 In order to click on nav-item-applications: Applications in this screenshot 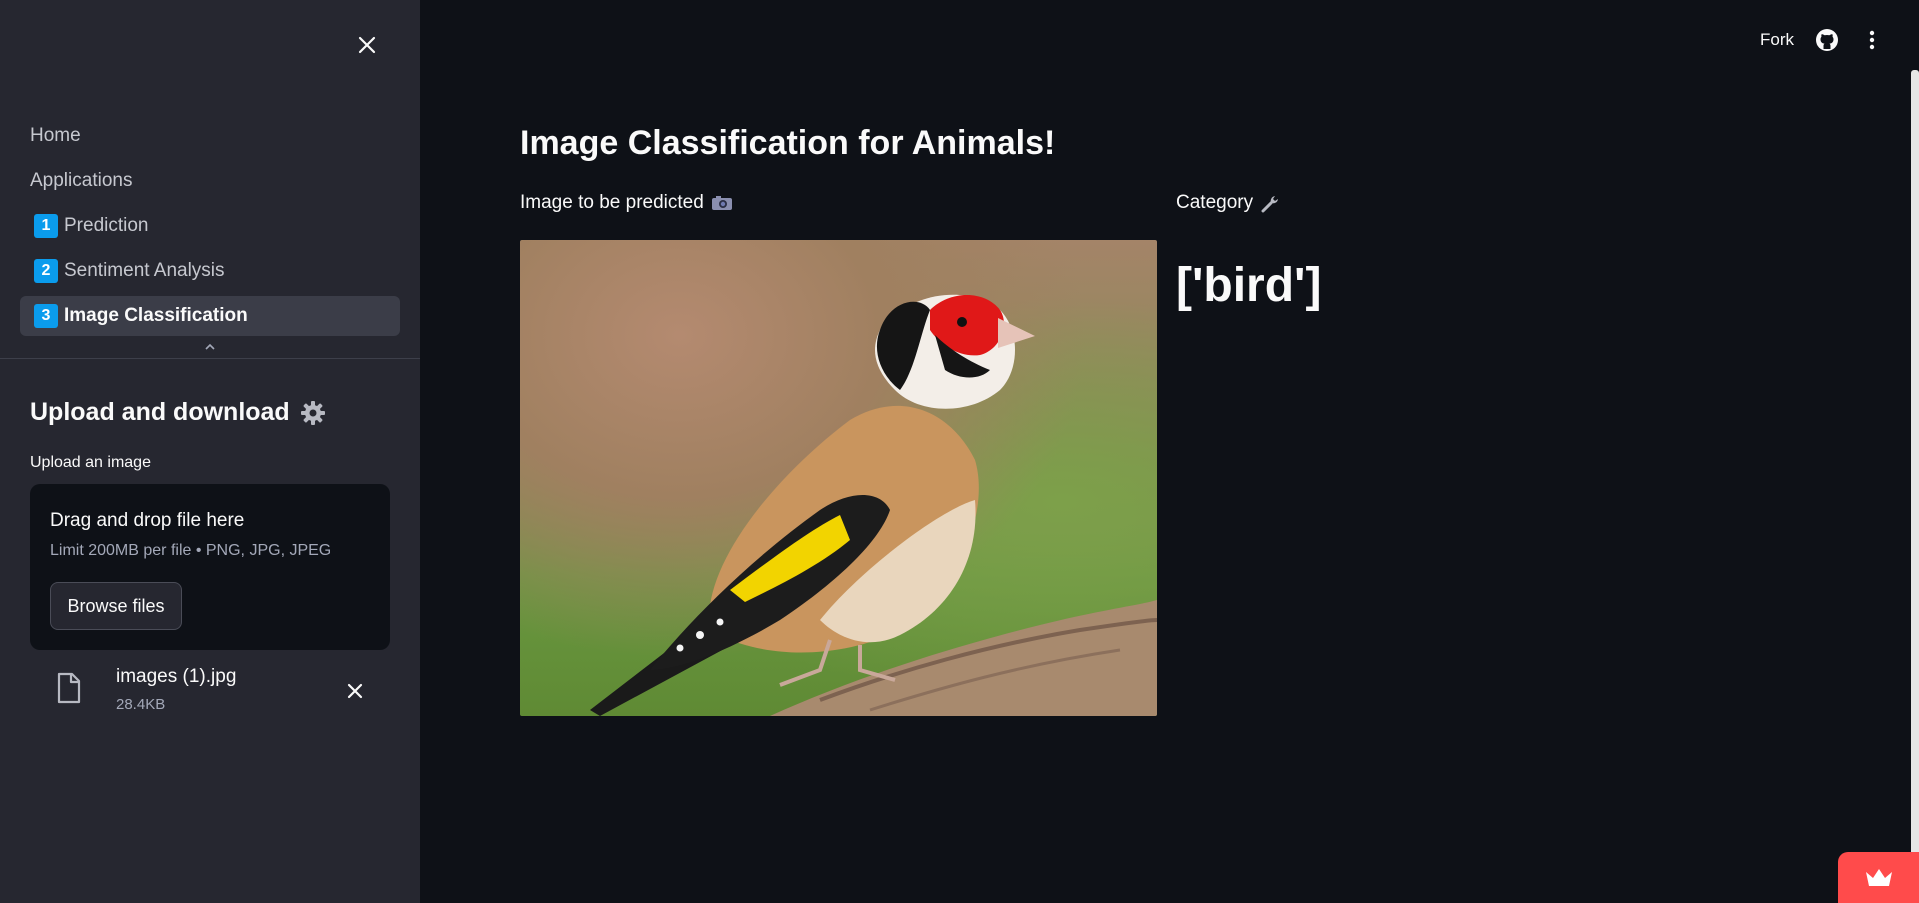, I will do `click(210, 181)`.